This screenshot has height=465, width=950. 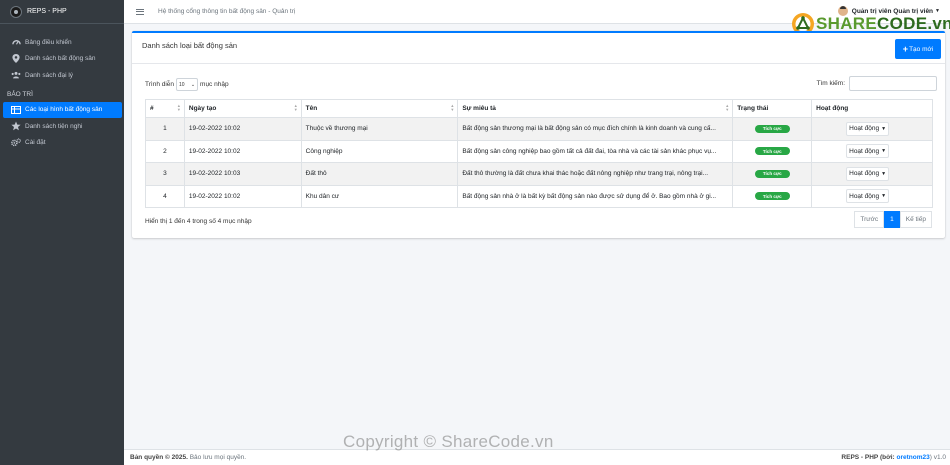 I want to click on row-name: Khu dân cư, so click(x=379, y=196).